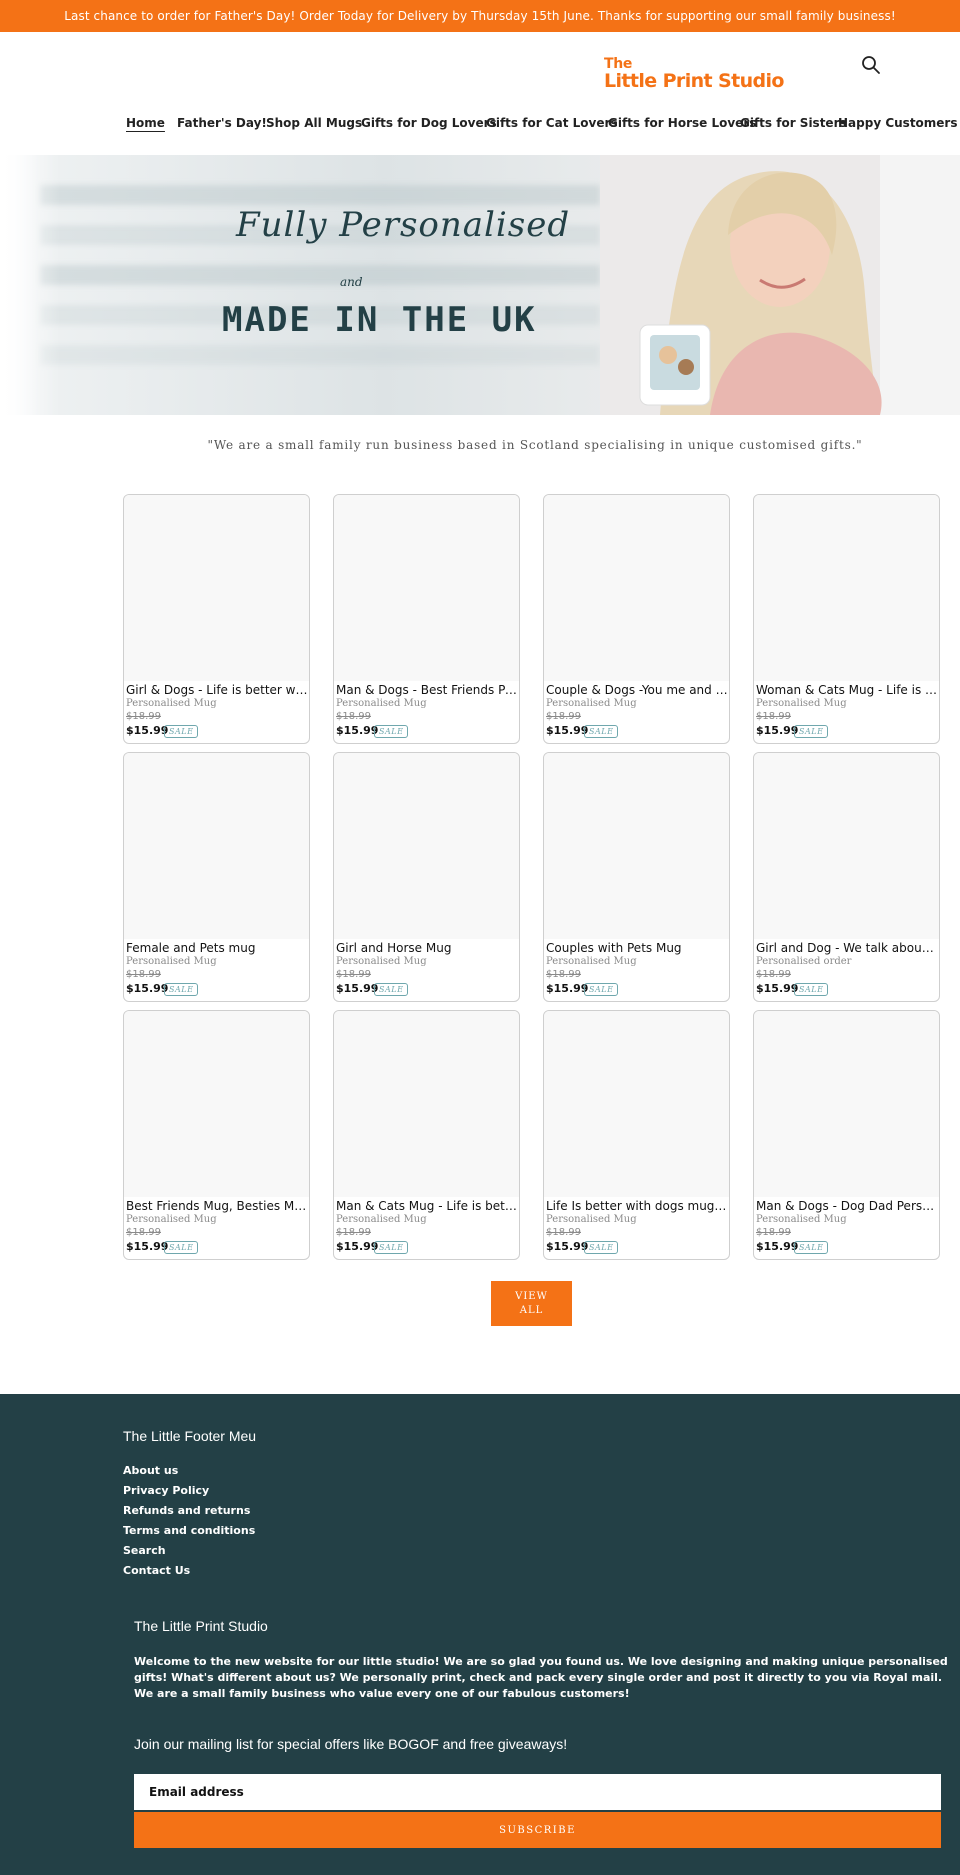  What do you see at coordinates (314, 123) in the screenshot?
I see `nav-item-shop-all-mugs: Shop All Mugs` at bounding box center [314, 123].